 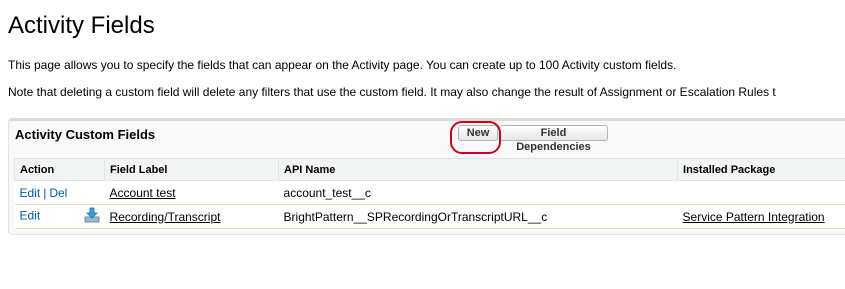 What do you see at coordinates (478, 133) in the screenshot?
I see `new-button: New` at bounding box center [478, 133].